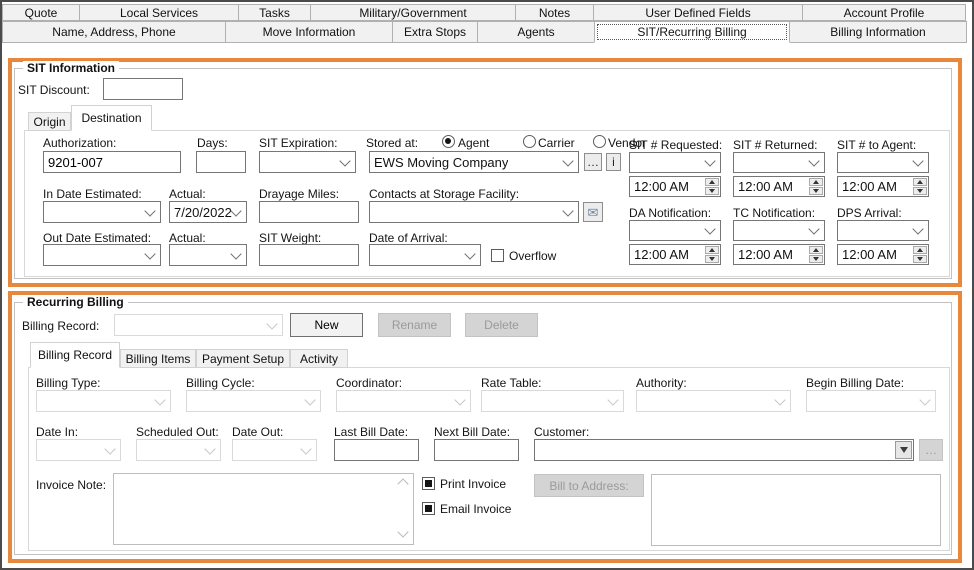 This screenshot has height=570, width=974. I want to click on sit-discount-input, so click(143, 89).